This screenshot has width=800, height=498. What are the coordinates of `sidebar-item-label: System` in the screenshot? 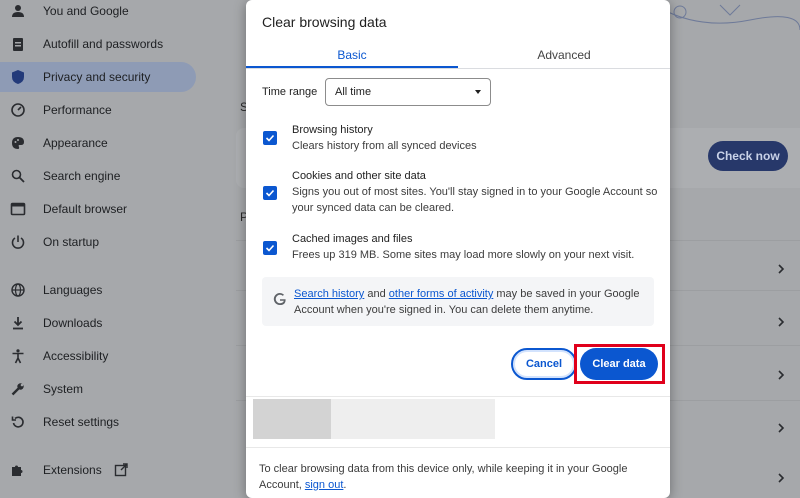 It's located at (63, 389).